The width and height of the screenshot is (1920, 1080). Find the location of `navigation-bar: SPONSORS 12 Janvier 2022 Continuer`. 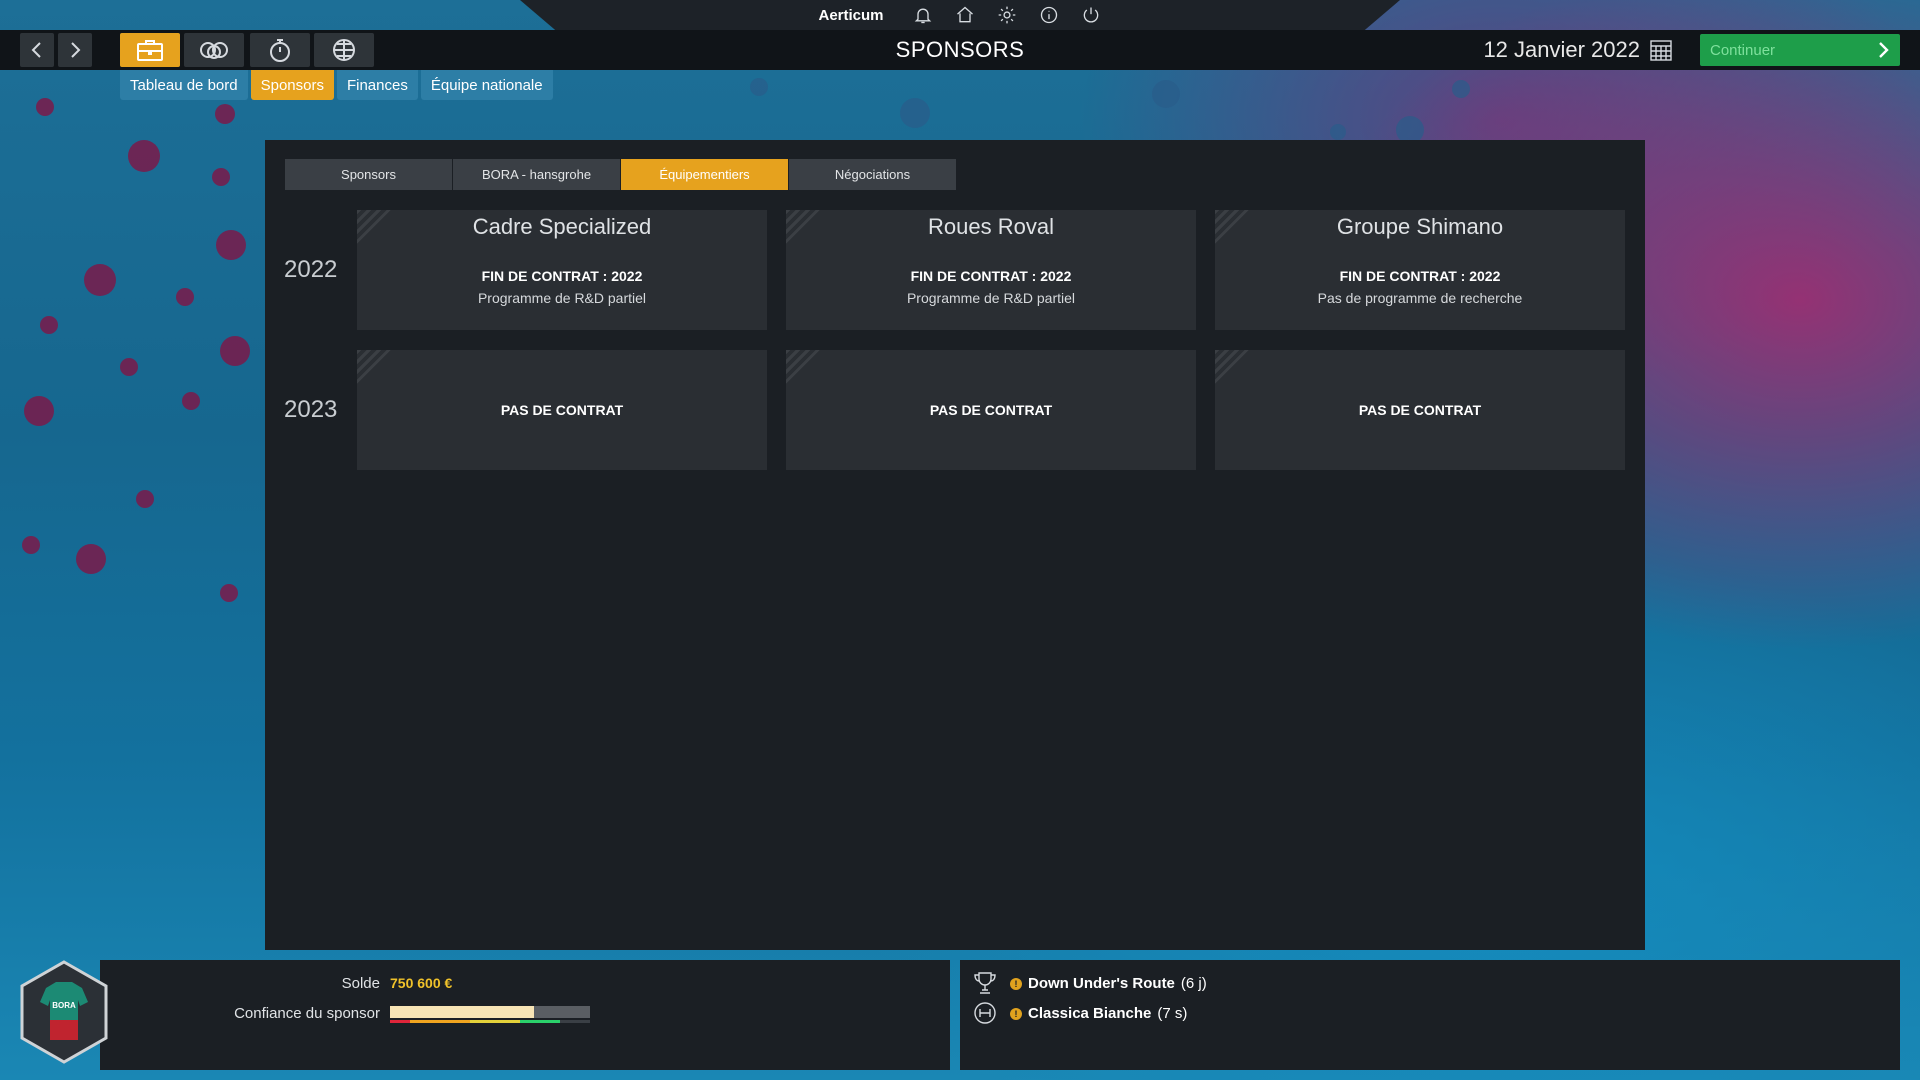

navigation-bar: SPONSORS 12 Janvier 2022 Continuer is located at coordinates (960, 50).